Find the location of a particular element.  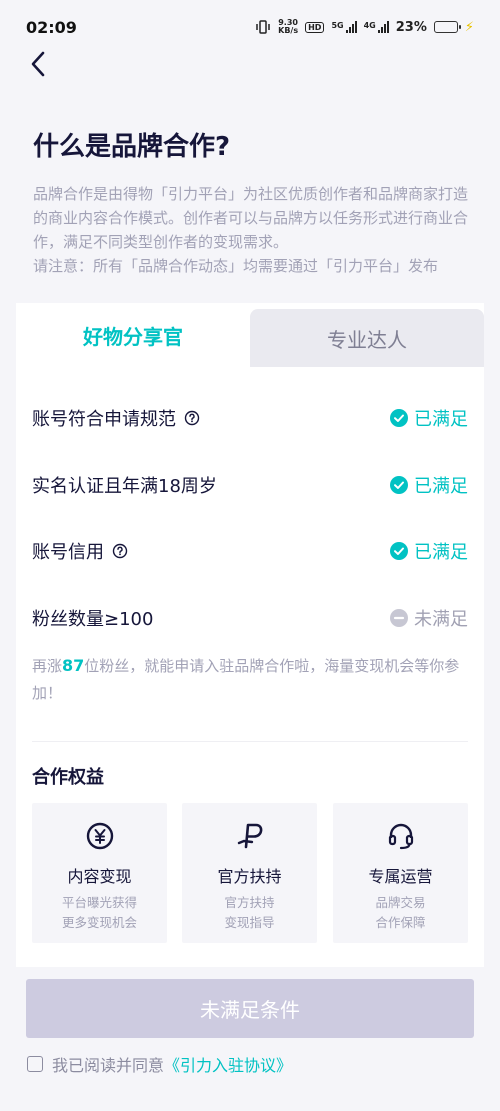

hint-number: 87 is located at coordinates (73, 665).